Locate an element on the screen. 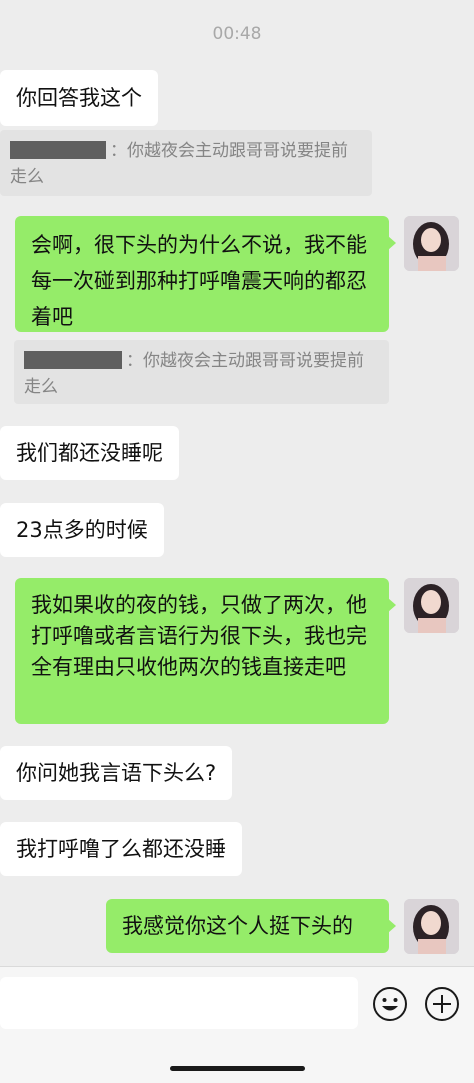 The image size is (474, 1083). message-incoming: 你回答我这个 is located at coordinates (79, 98).